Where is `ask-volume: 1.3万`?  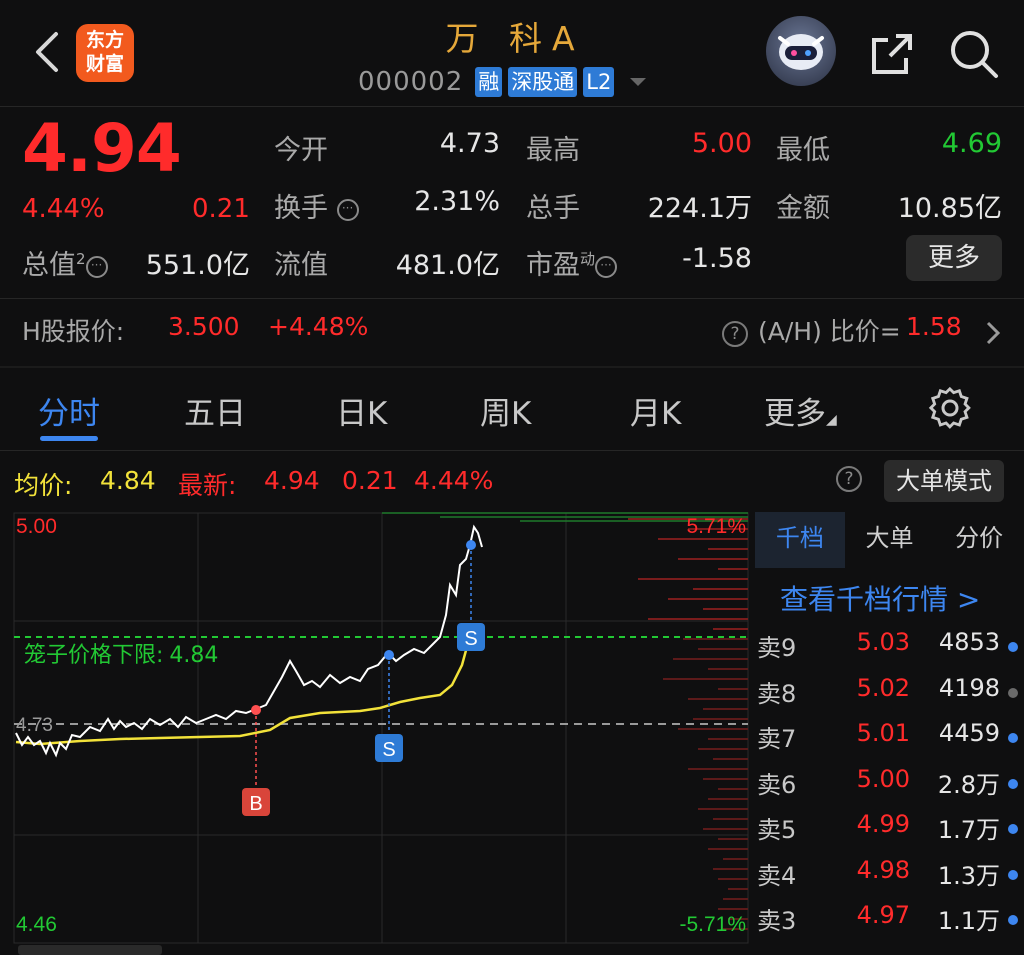
ask-volume: 1.3万 is located at coordinates (968, 875).